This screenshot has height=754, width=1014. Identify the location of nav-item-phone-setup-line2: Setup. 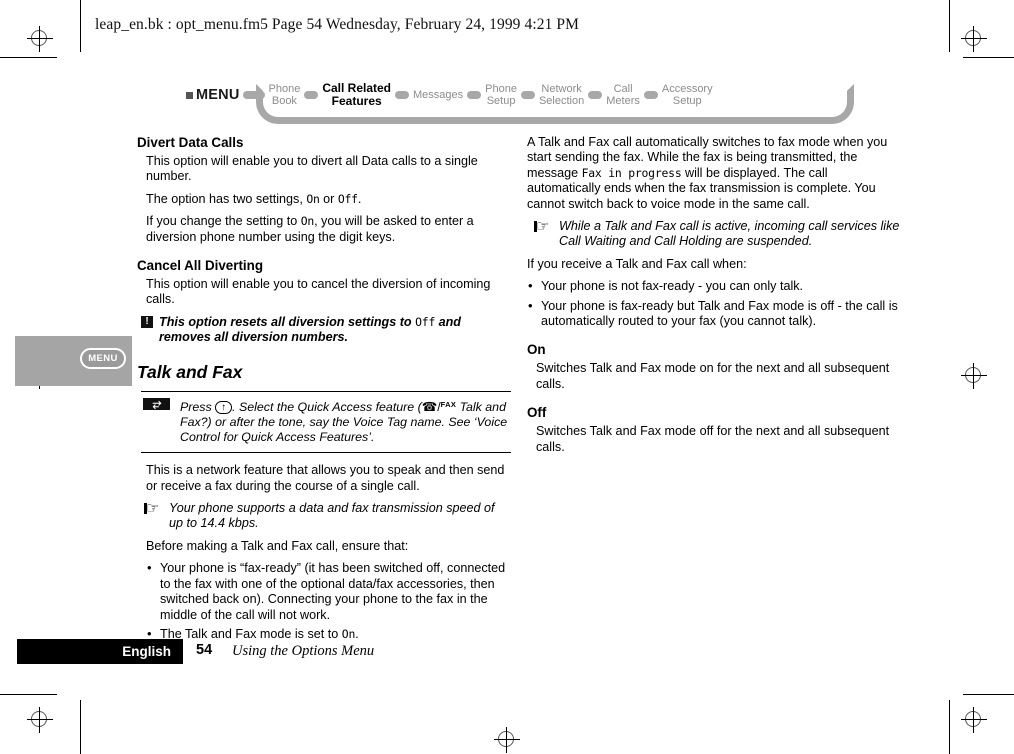
(501, 101).